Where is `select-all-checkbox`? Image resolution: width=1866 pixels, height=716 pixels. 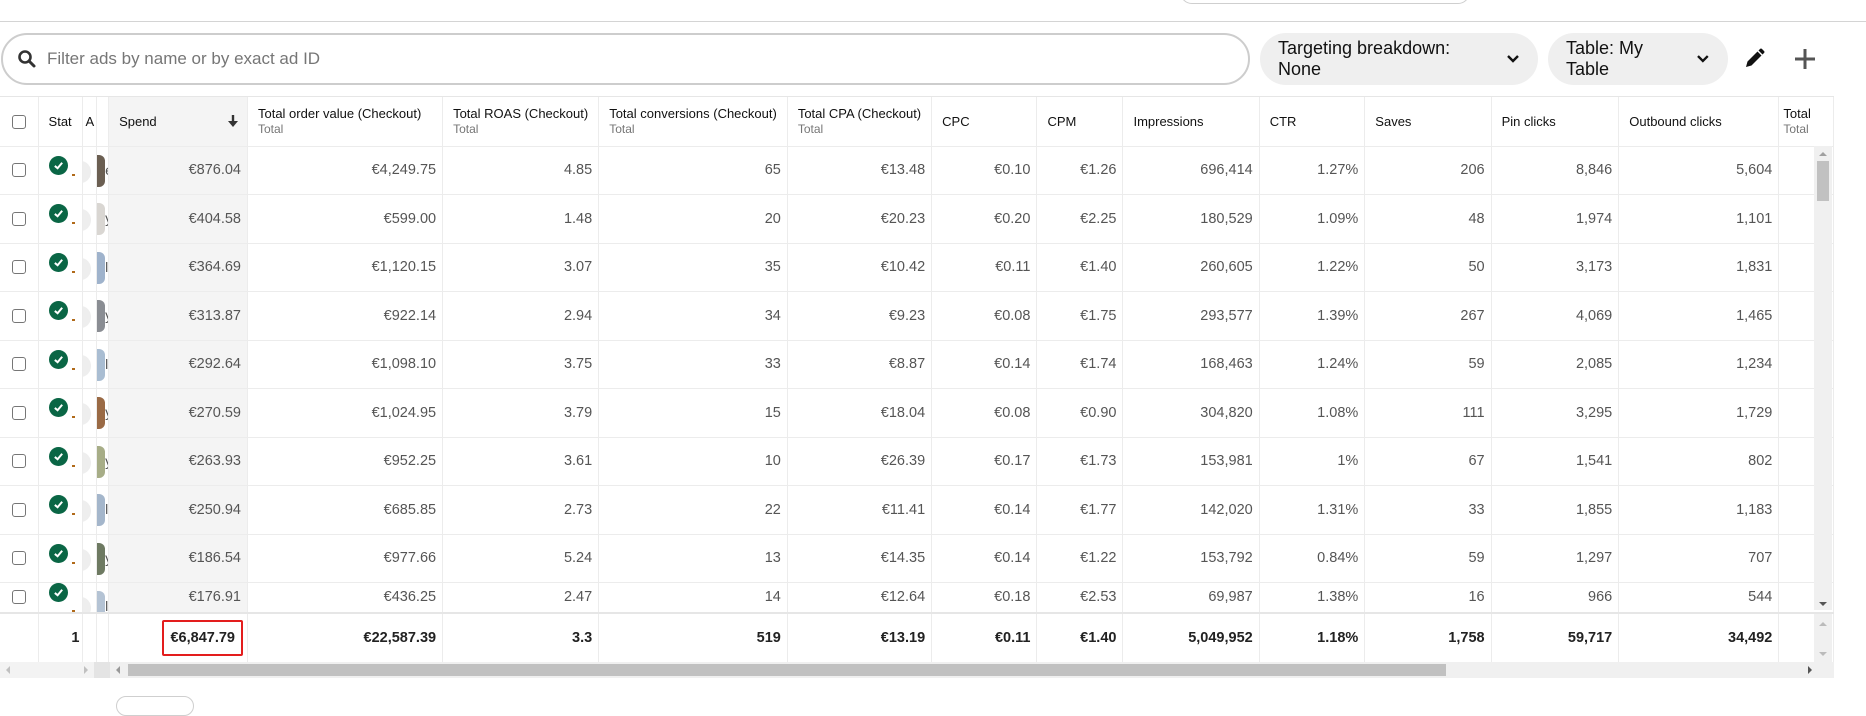
select-all-checkbox is located at coordinates (18, 122).